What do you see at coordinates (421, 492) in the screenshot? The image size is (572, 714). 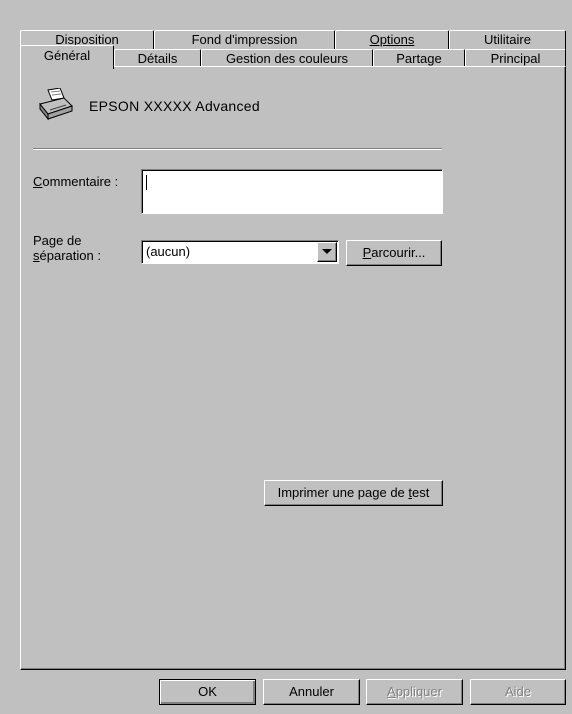 I see `test-page-label-post: est` at bounding box center [421, 492].